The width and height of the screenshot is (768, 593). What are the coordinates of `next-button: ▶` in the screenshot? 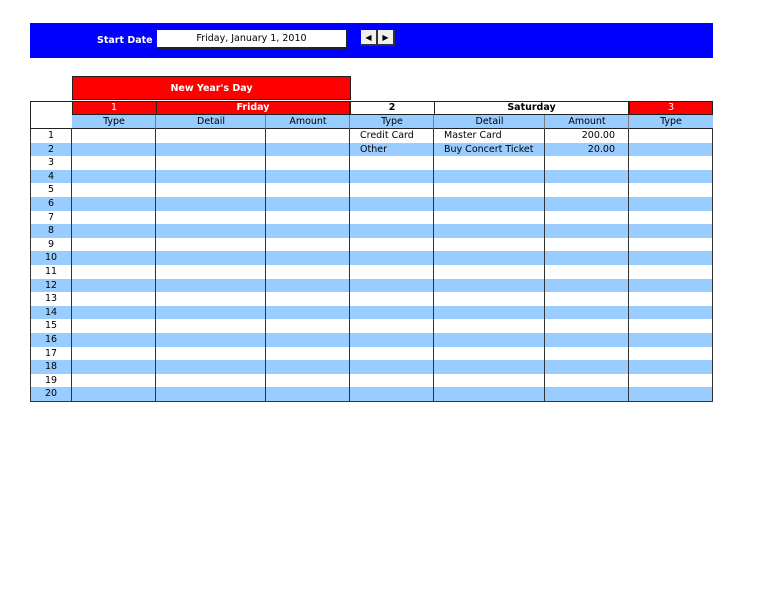 It's located at (386, 38).